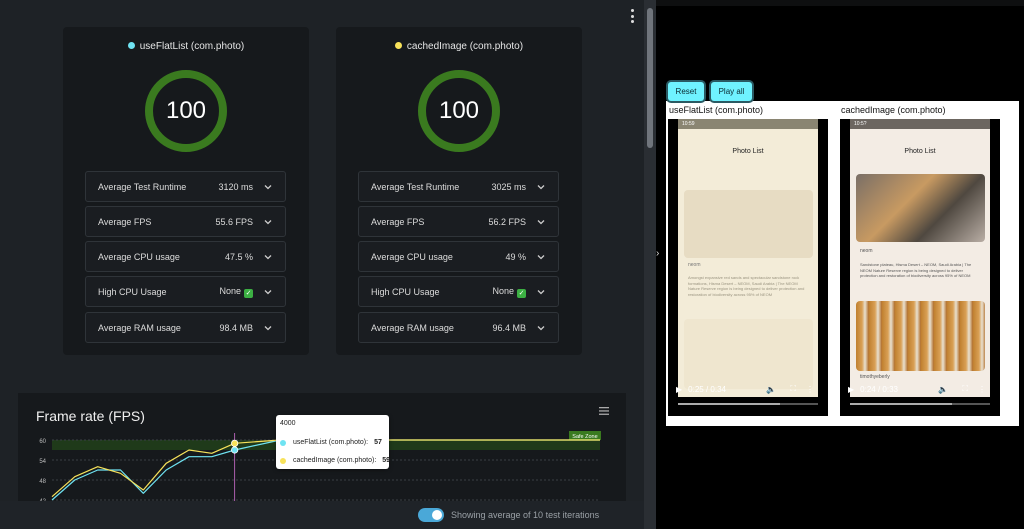 This screenshot has height=529, width=1024. What do you see at coordinates (185, 256) in the screenshot?
I see `metric-average-cpu-usage: Average CPU usage 47.5 %` at bounding box center [185, 256].